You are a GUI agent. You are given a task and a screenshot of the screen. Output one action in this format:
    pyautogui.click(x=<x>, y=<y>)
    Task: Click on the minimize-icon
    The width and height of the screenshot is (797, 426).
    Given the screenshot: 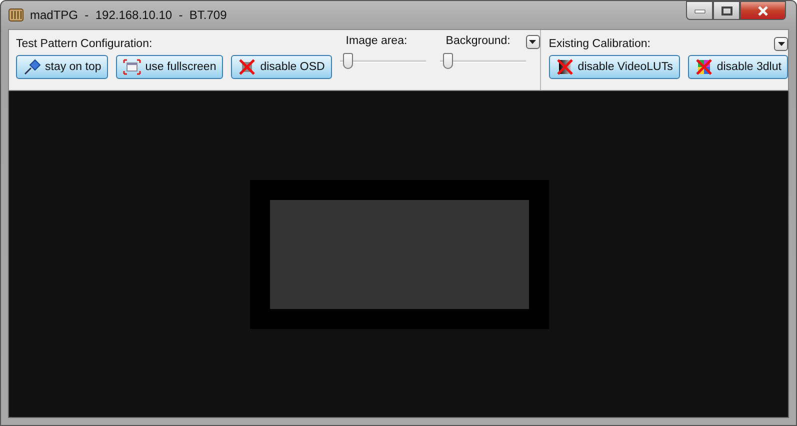 What is the action you would take?
    pyautogui.click(x=700, y=11)
    